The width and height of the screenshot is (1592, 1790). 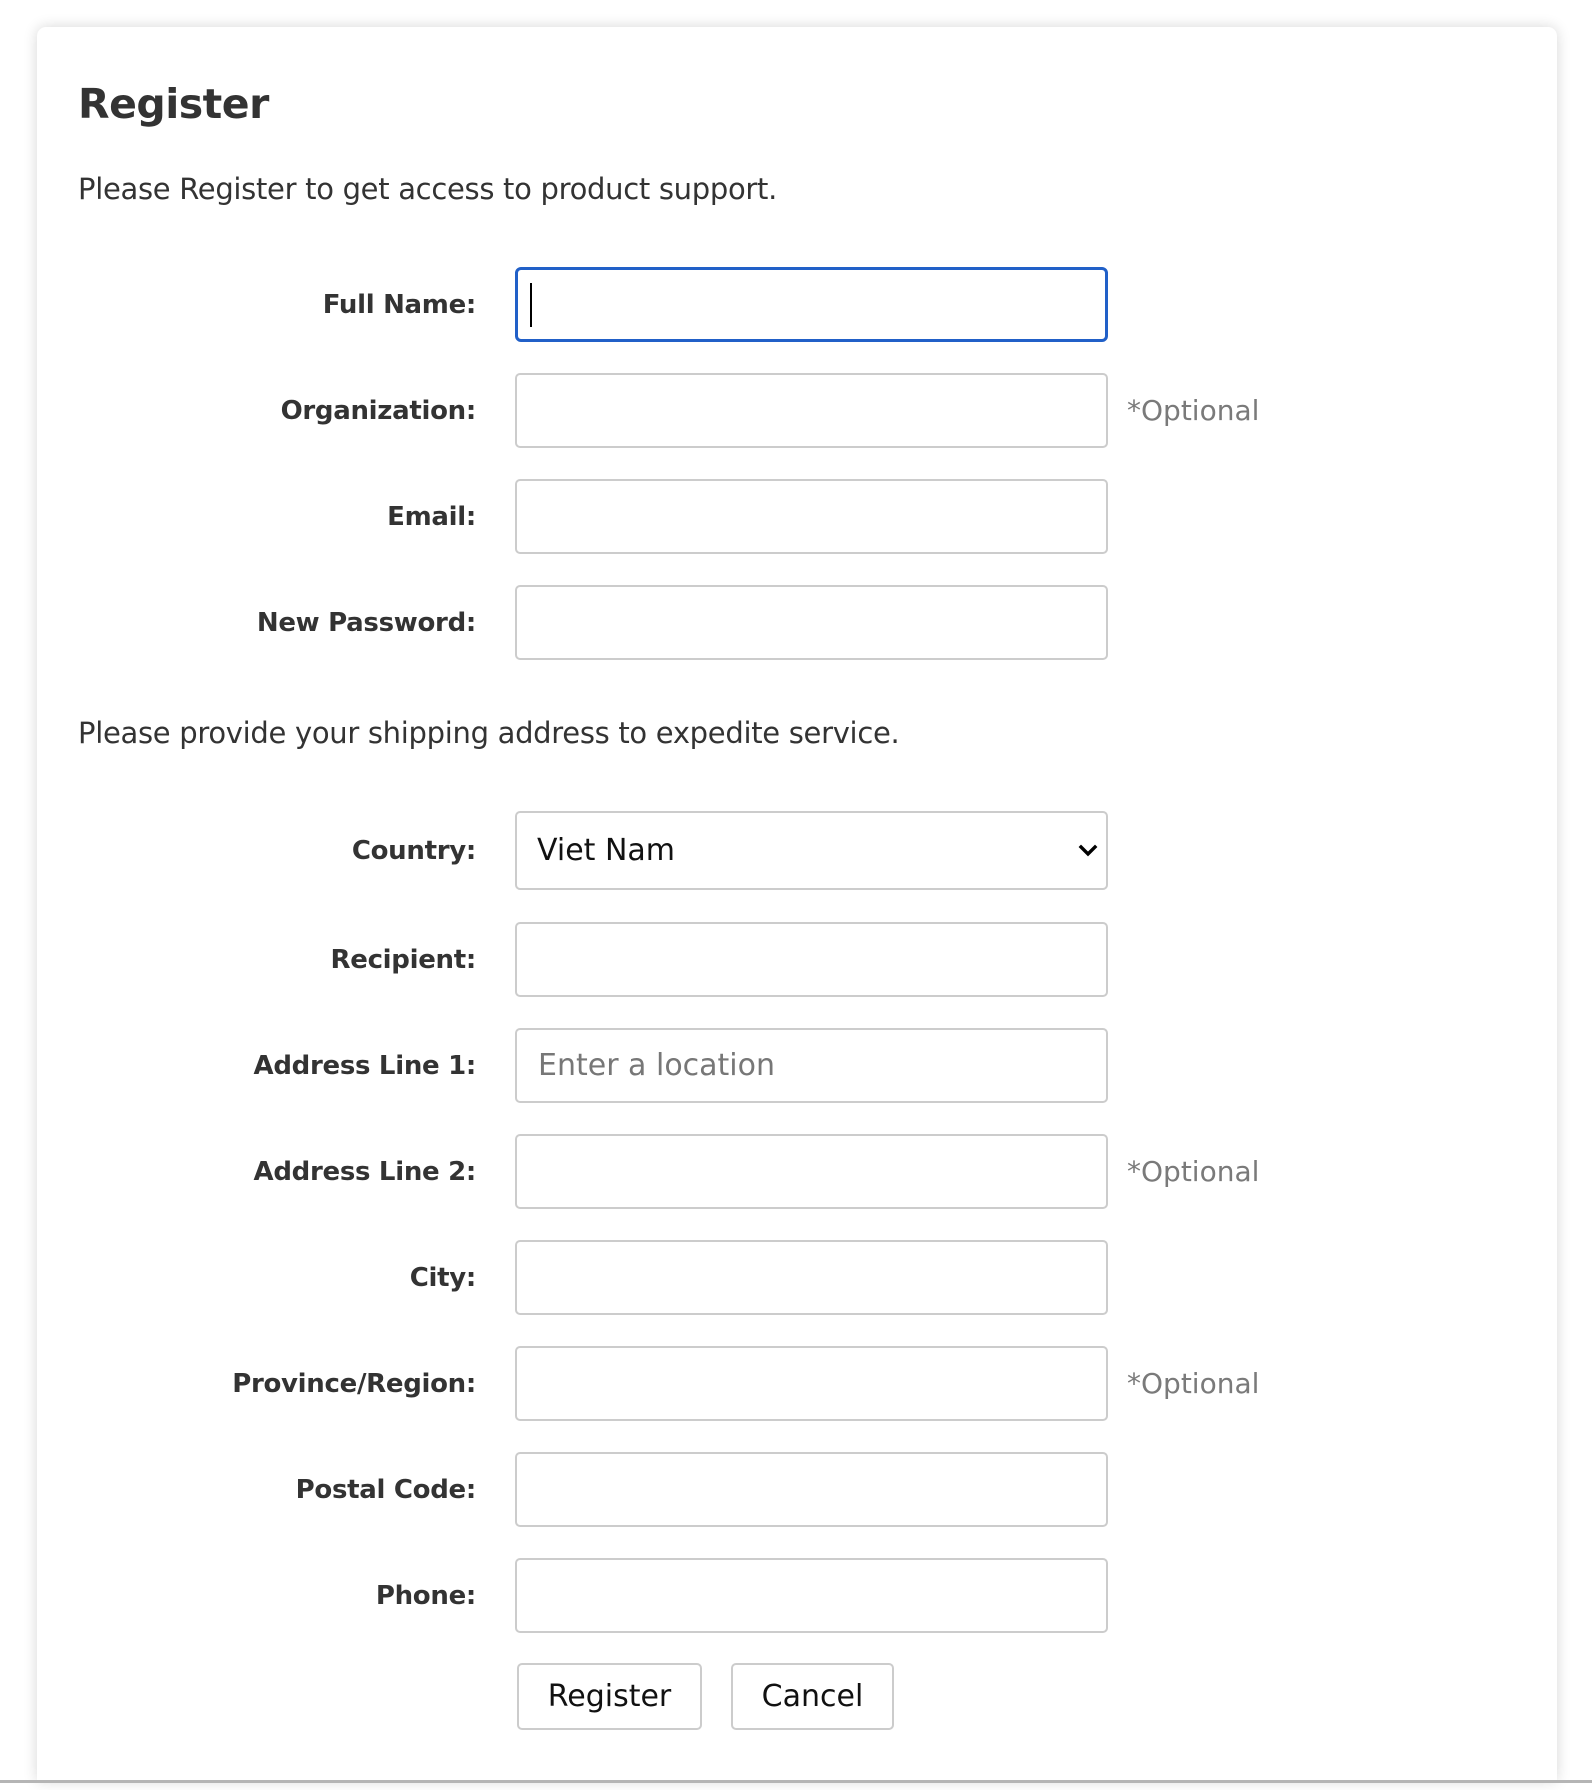 I want to click on postal-code-label: Postal Code:, so click(x=386, y=1489).